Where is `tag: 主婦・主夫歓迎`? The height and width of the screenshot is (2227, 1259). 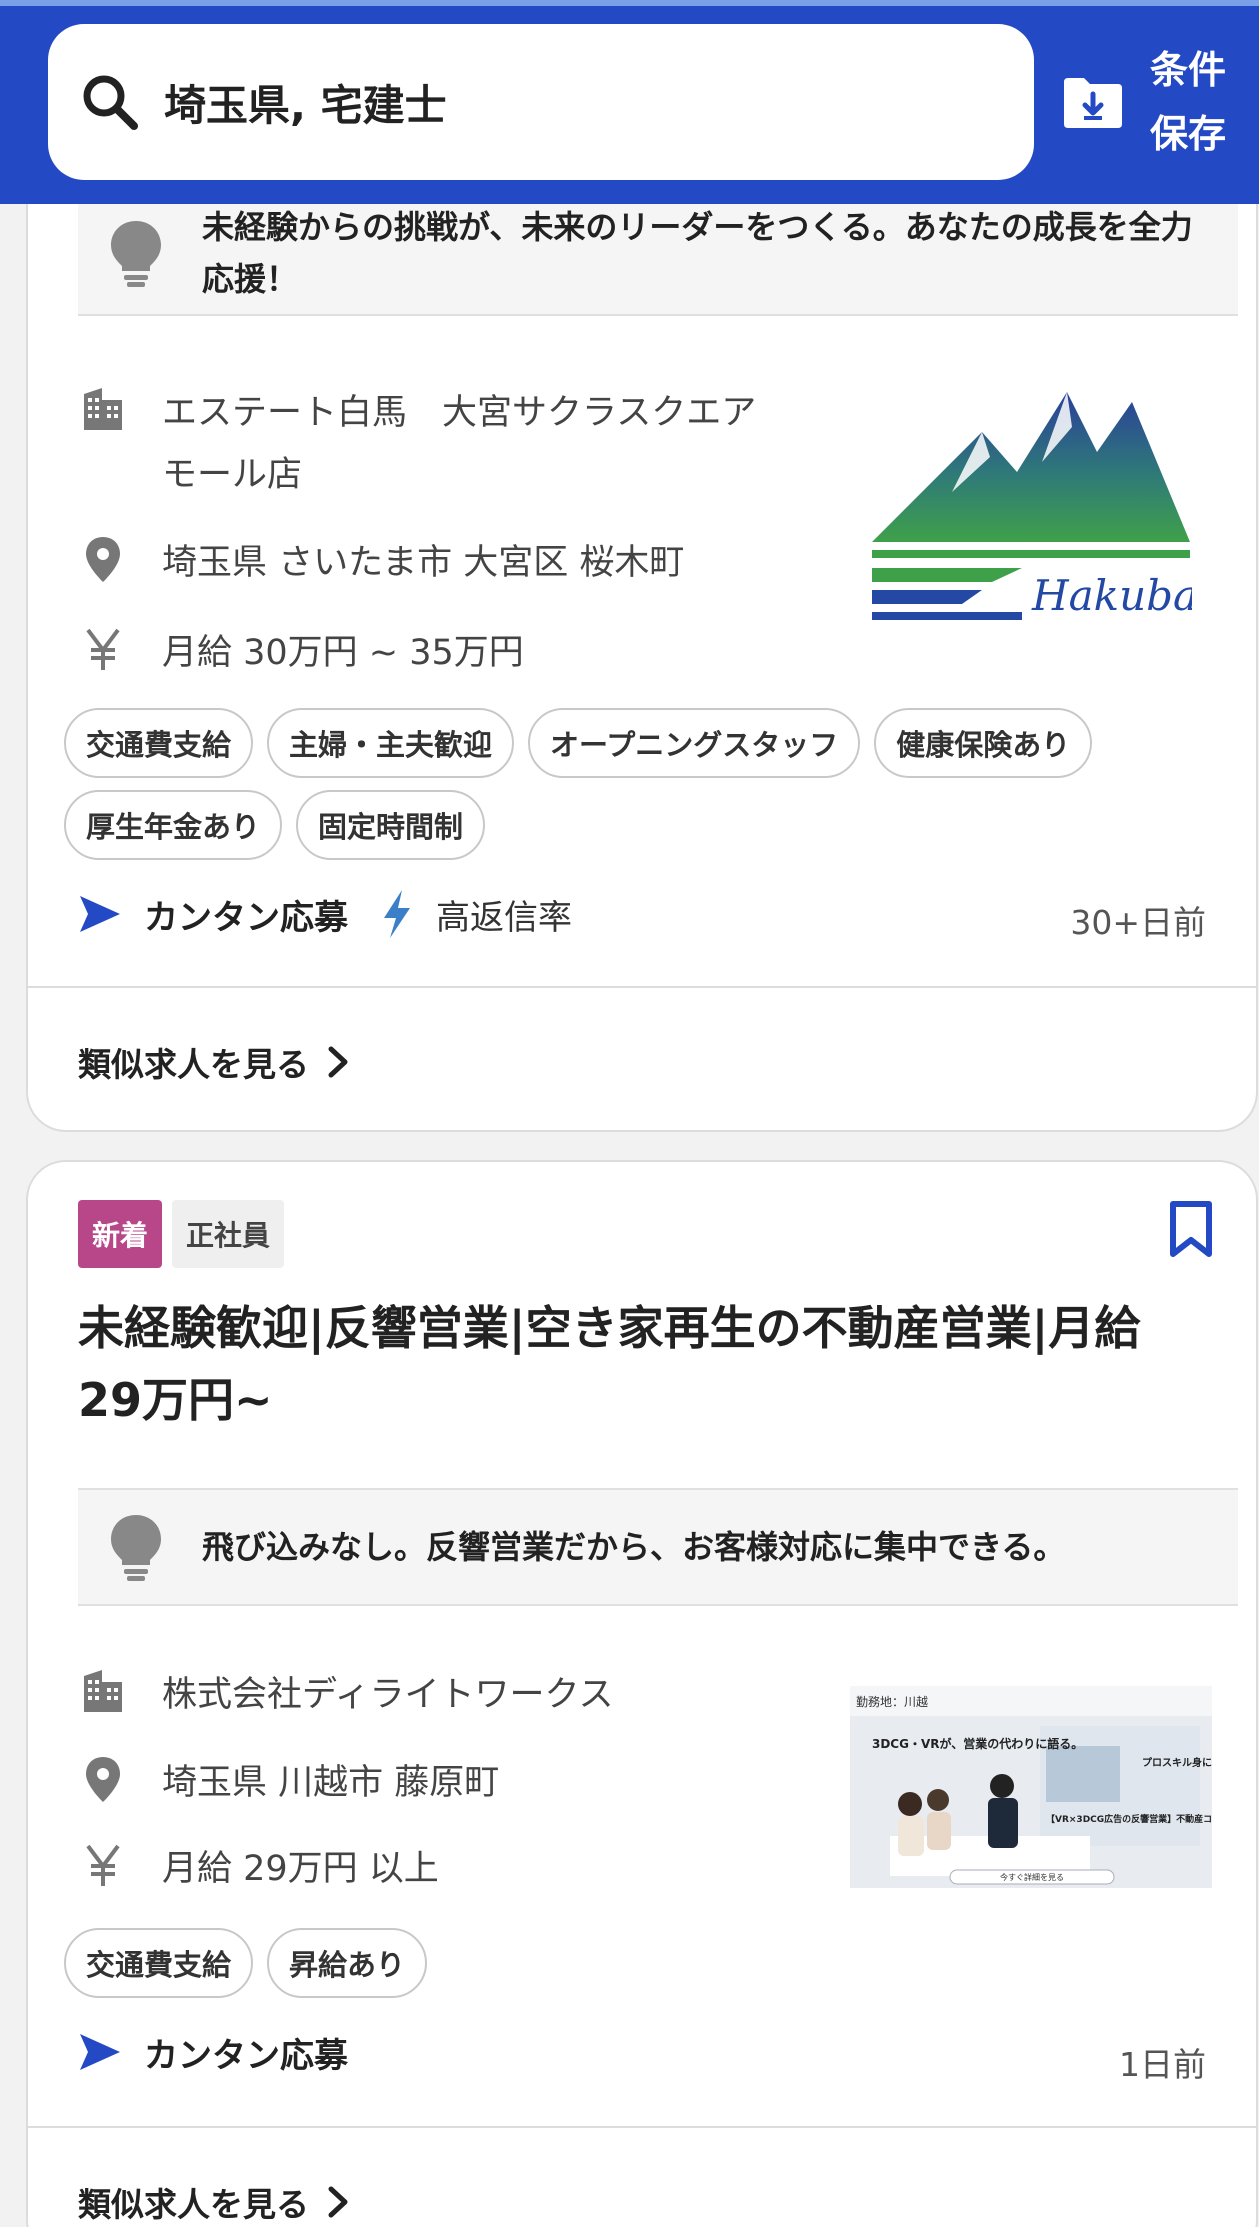
tag: 主婦・主夫歓迎 is located at coordinates (391, 743).